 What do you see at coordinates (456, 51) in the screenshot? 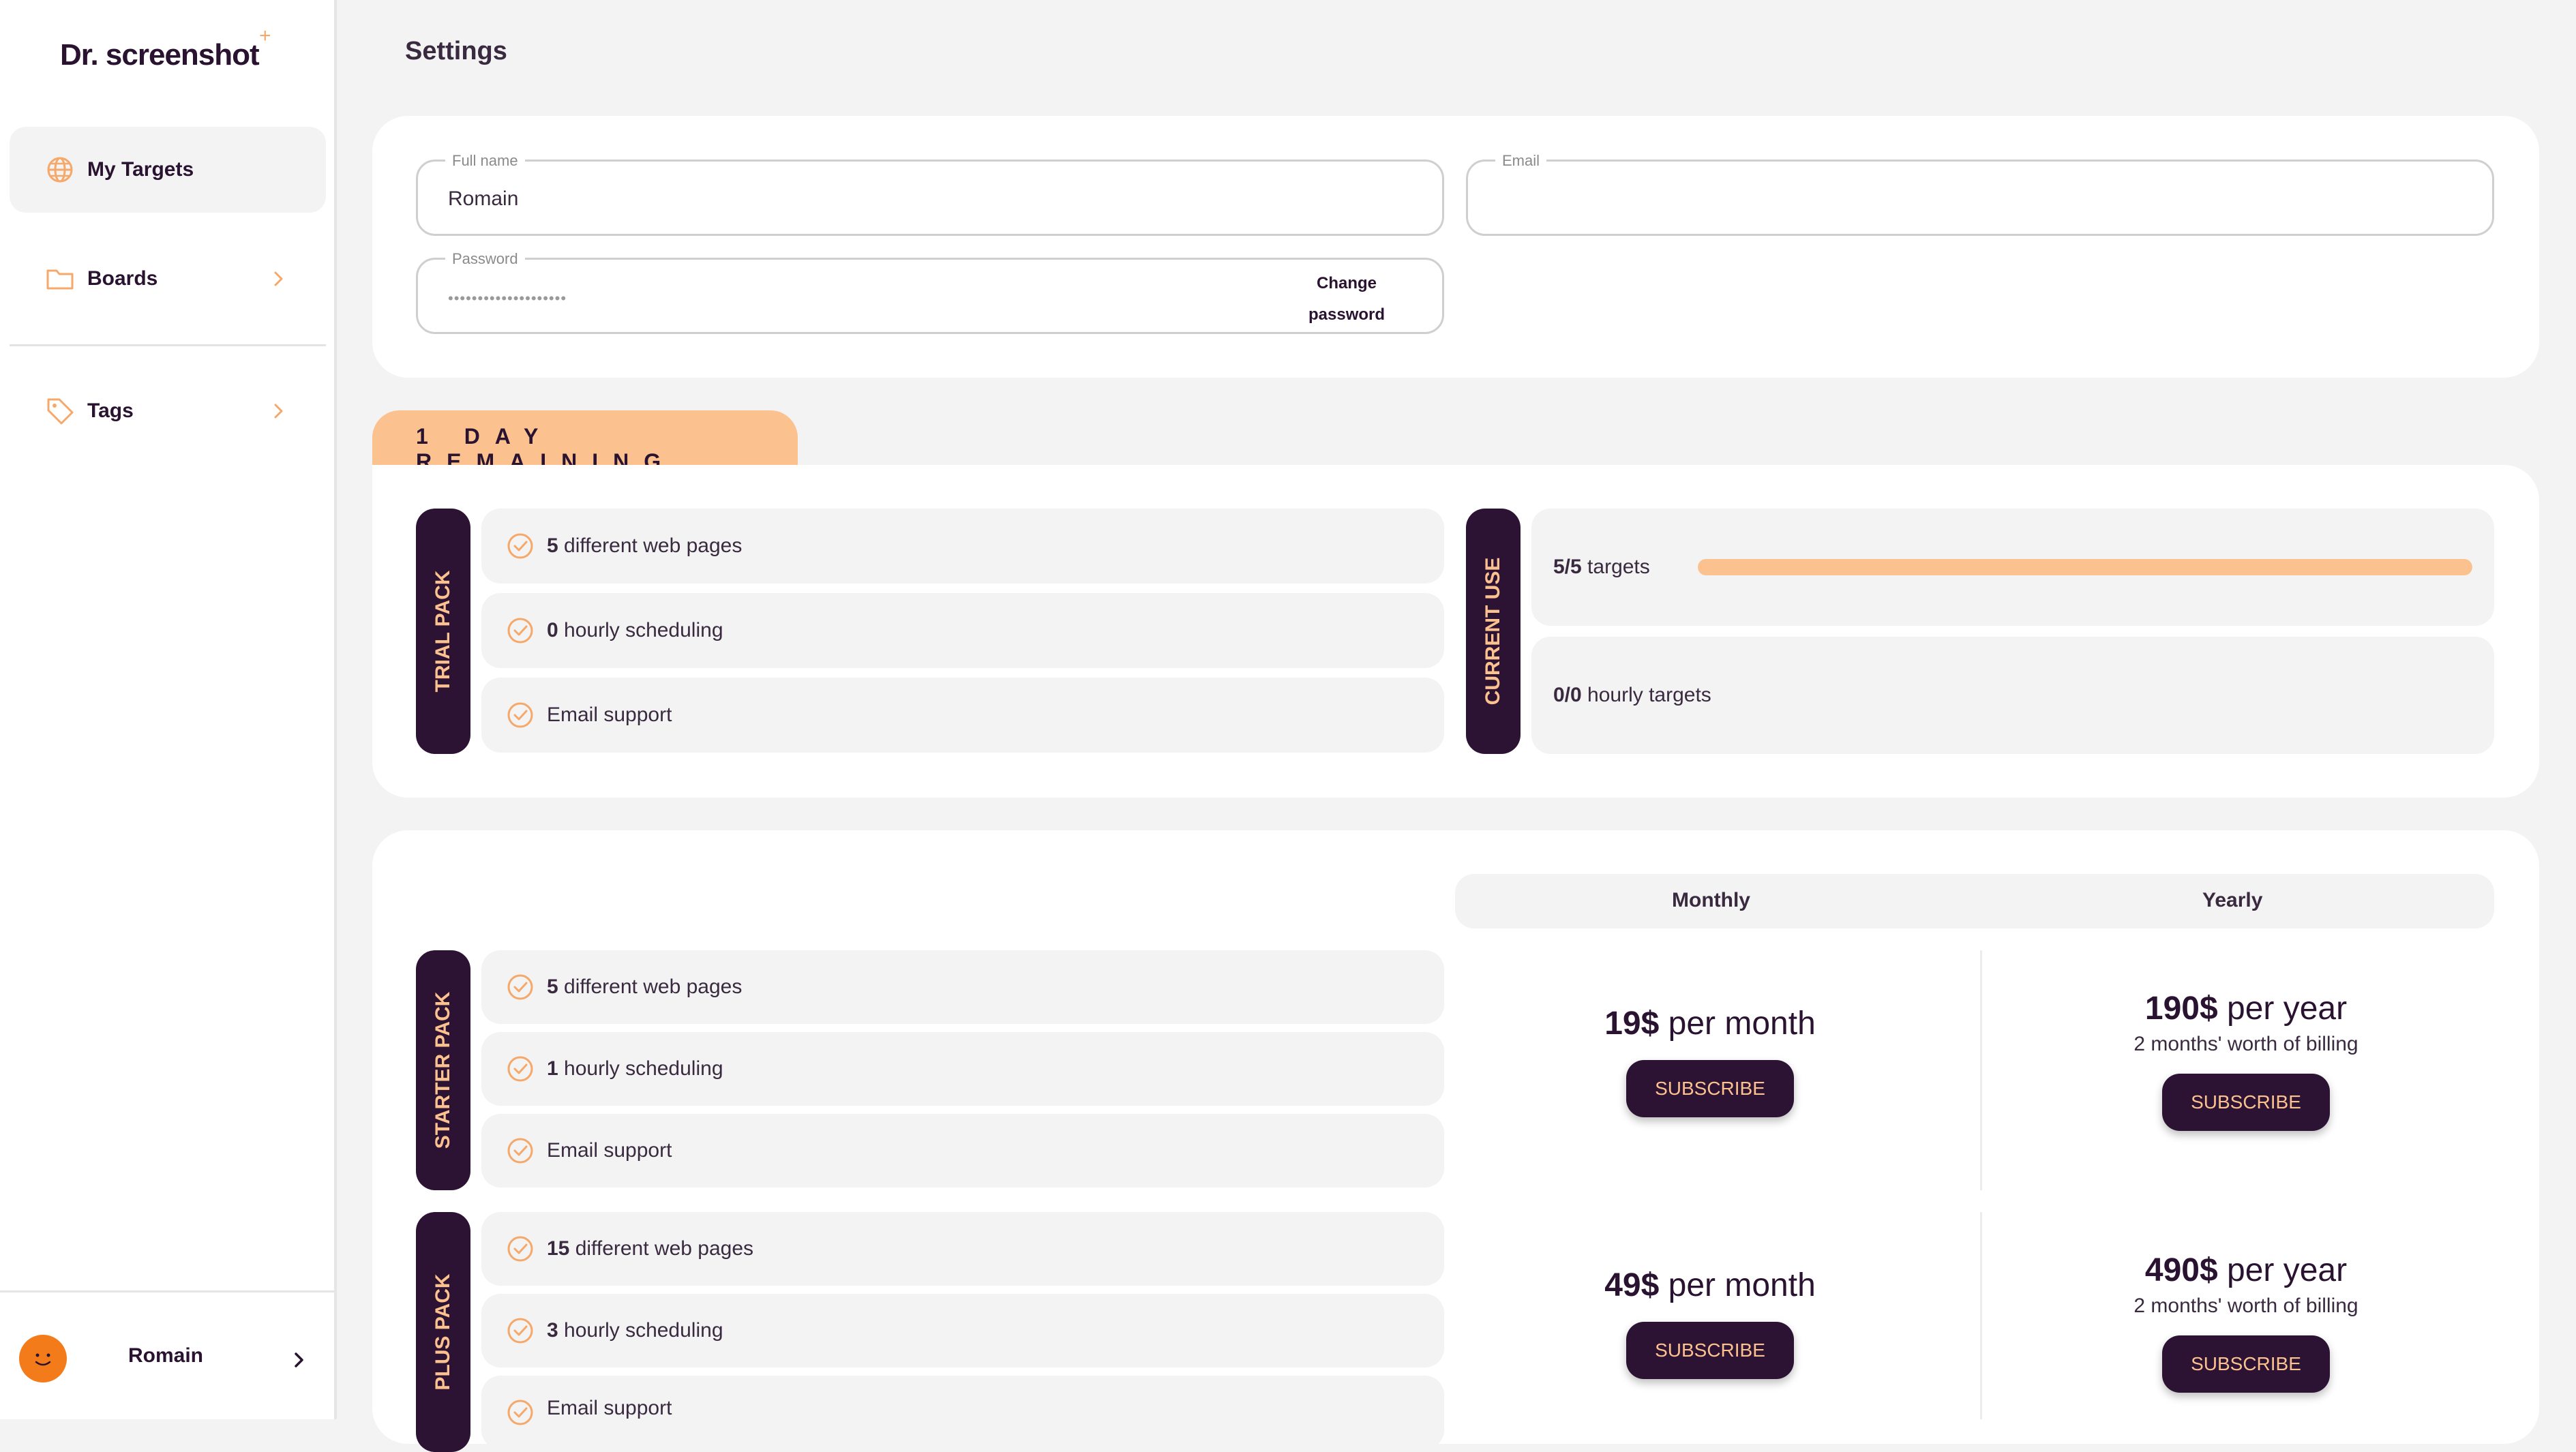
I see `page-title: Settings` at bounding box center [456, 51].